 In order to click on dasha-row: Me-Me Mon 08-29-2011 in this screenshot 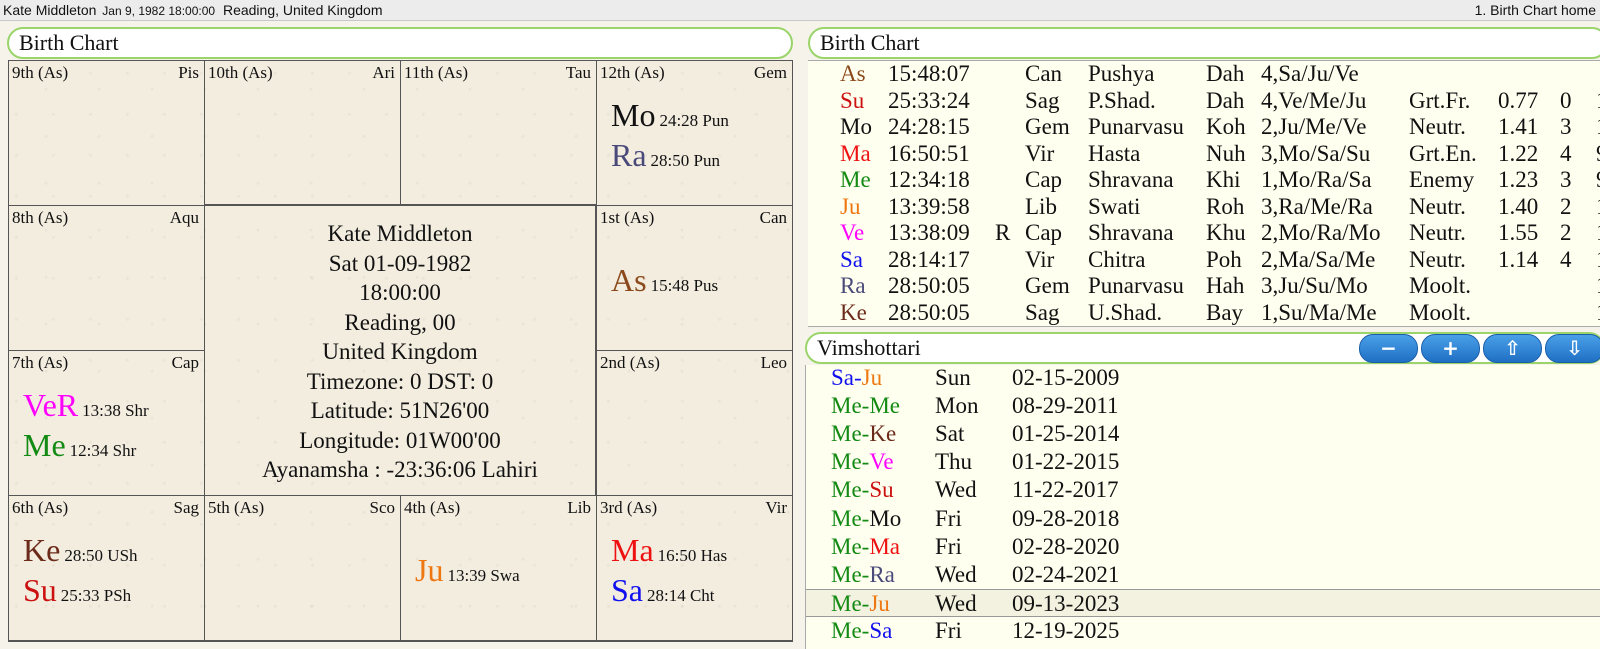, I will do `click(1203, 406)`.